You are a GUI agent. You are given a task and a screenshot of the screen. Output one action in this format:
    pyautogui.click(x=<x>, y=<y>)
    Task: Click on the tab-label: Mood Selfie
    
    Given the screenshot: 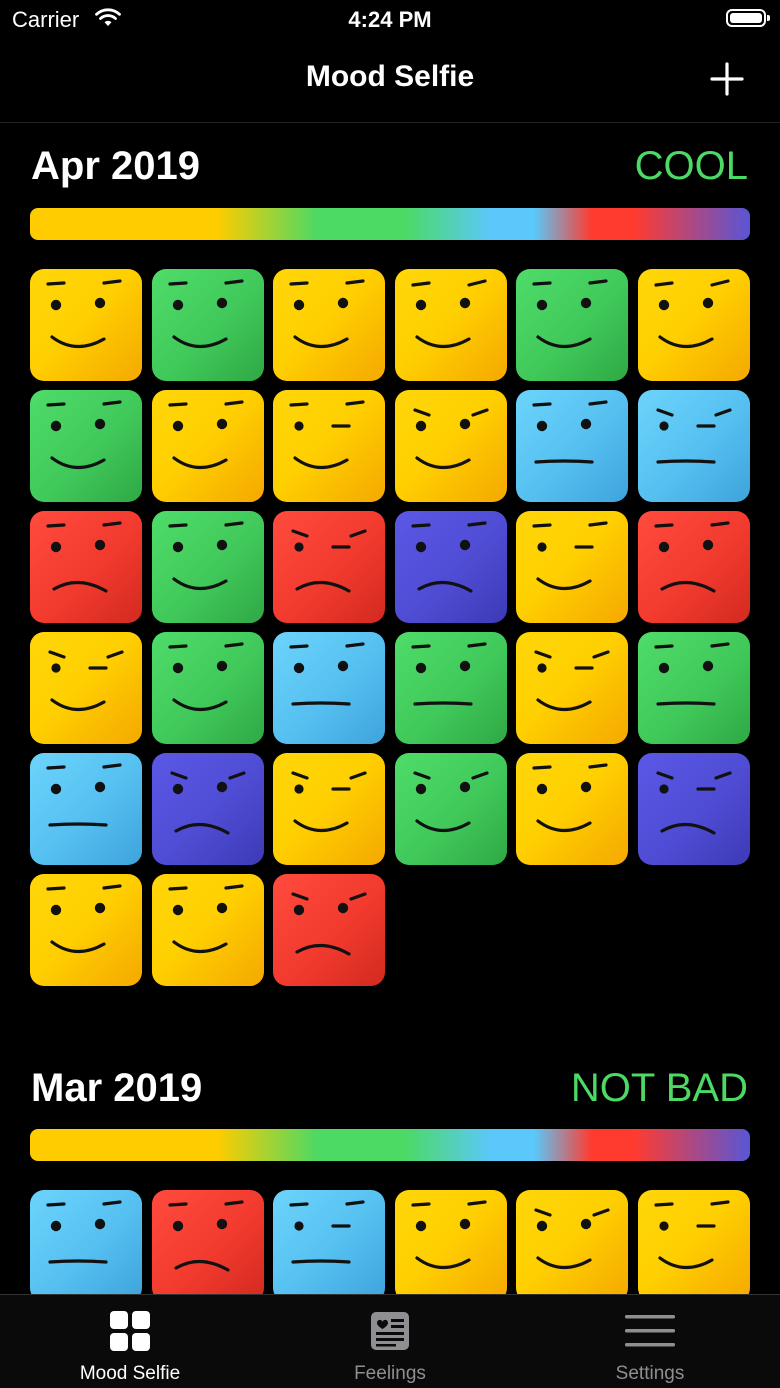 What is the action you would take?
    pyautogui.click(x=130, y=1373)
    